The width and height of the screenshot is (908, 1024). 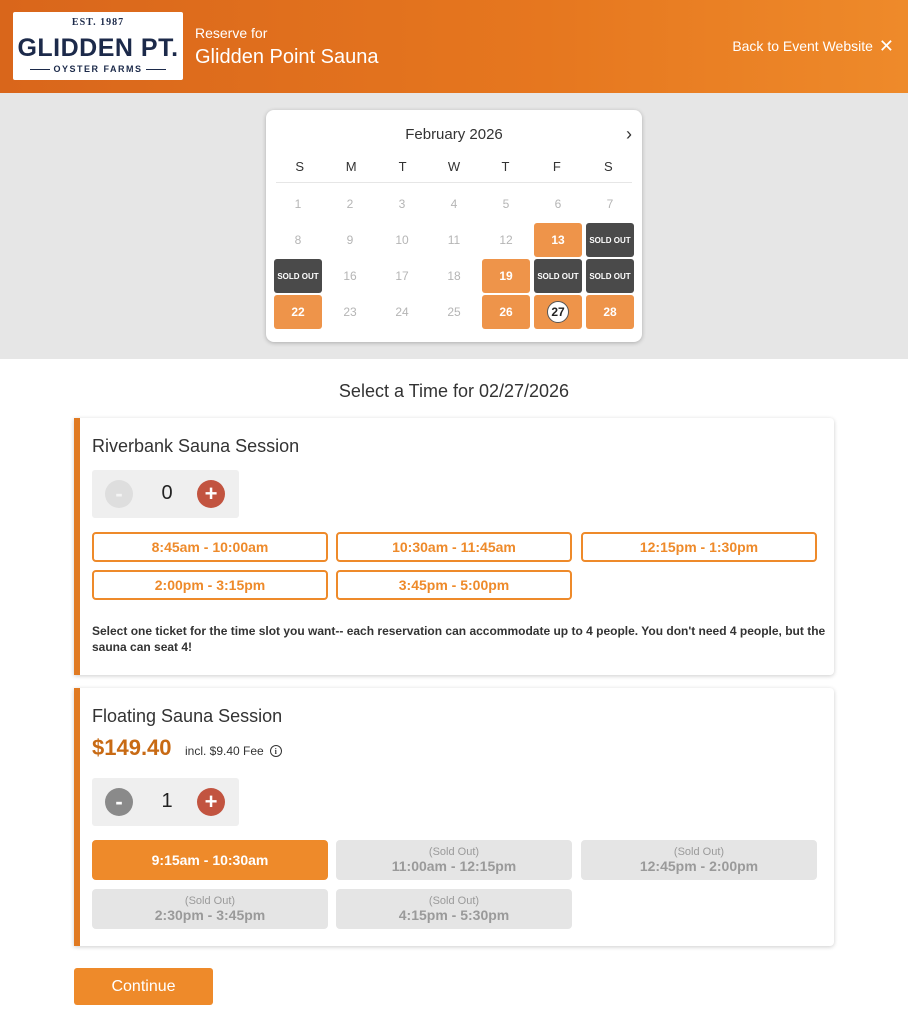 I want to click on time-slot-sold-out: (Sold Out) 11:00am - 12:15pm, so click(x=454, y=860).